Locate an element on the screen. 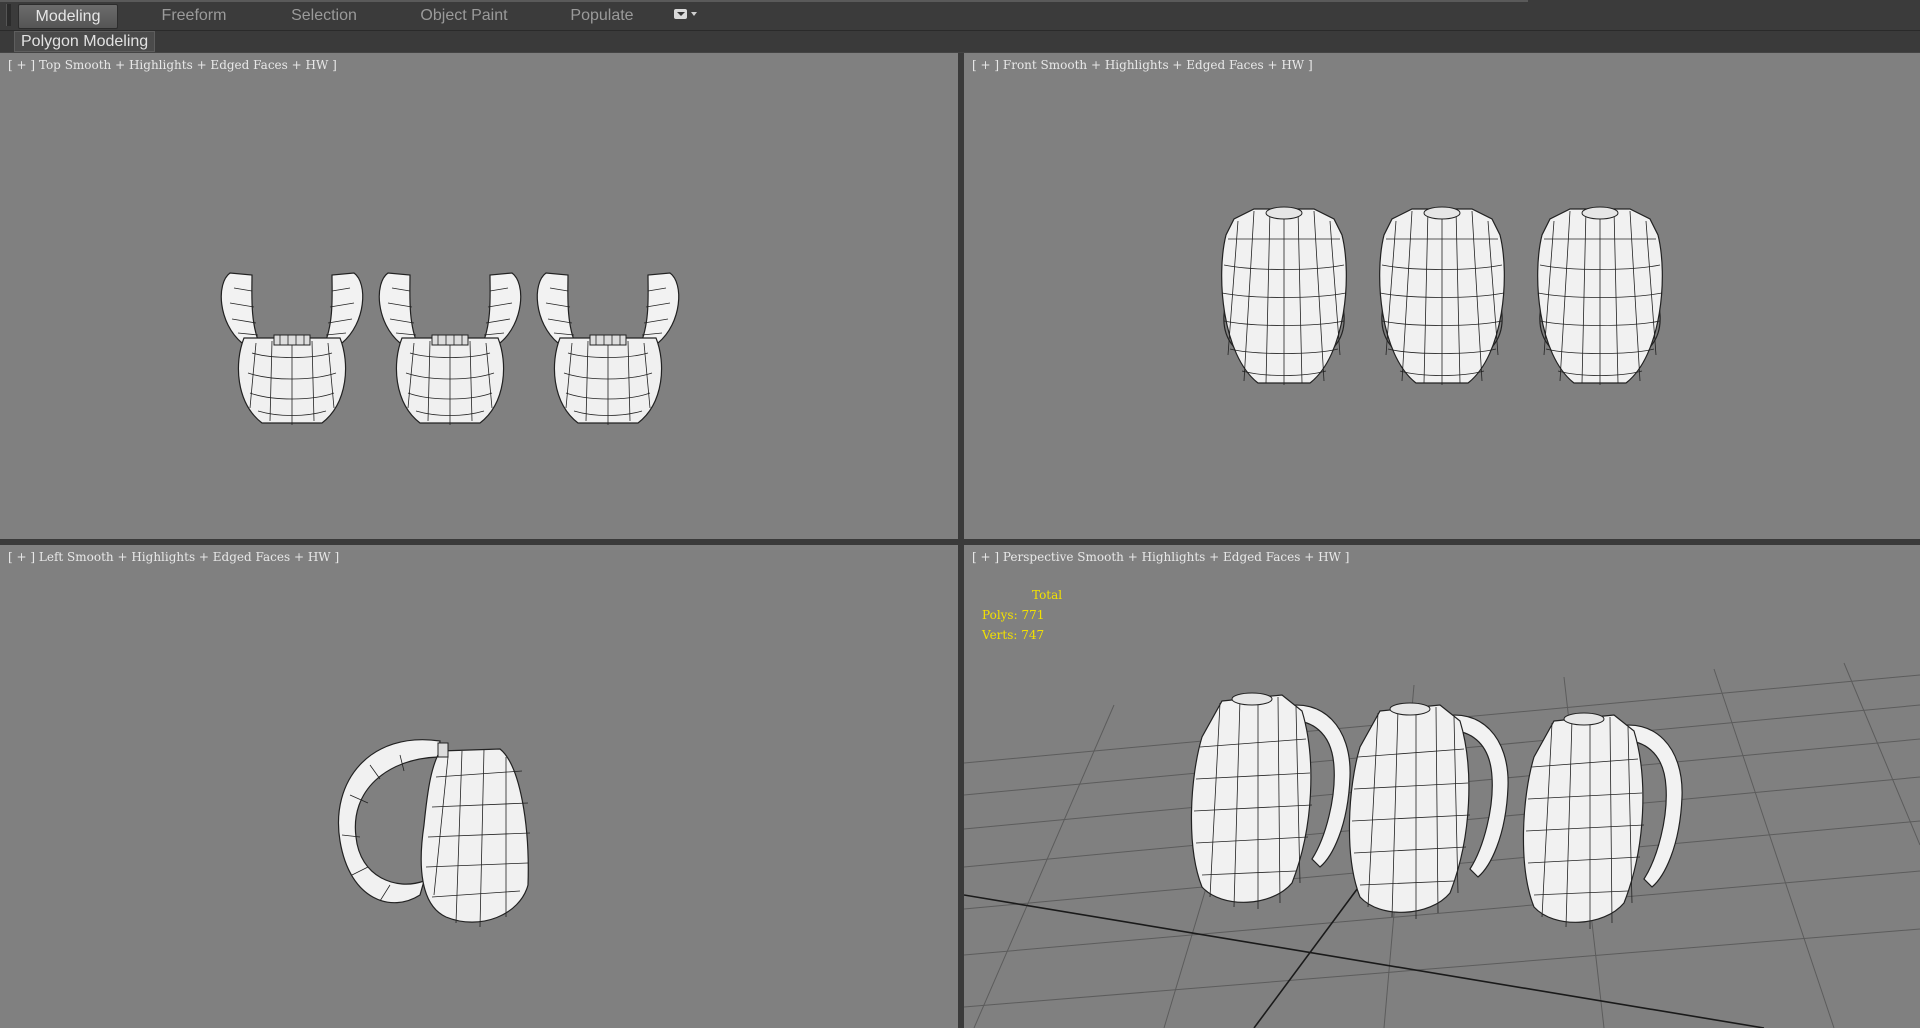 This screenshot has height=1028, width=1920. polygon-modeling-panel-button: Polygon Modeling is located at coordinates (85, 41).